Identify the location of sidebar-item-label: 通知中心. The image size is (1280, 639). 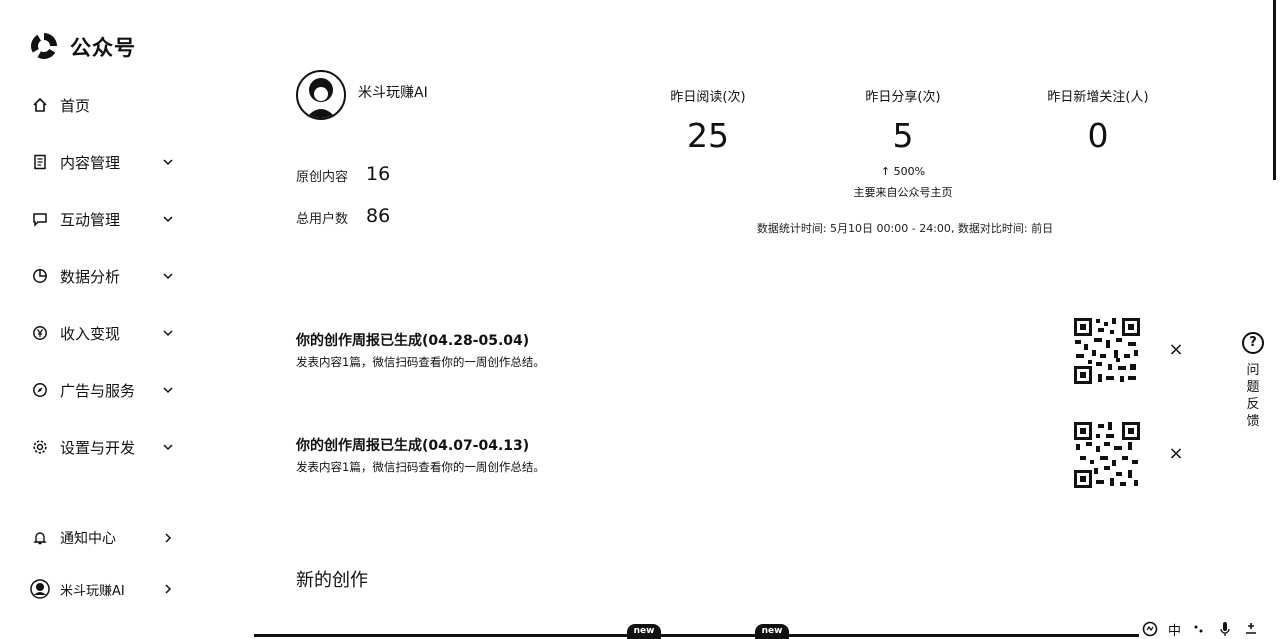
(88, 539).